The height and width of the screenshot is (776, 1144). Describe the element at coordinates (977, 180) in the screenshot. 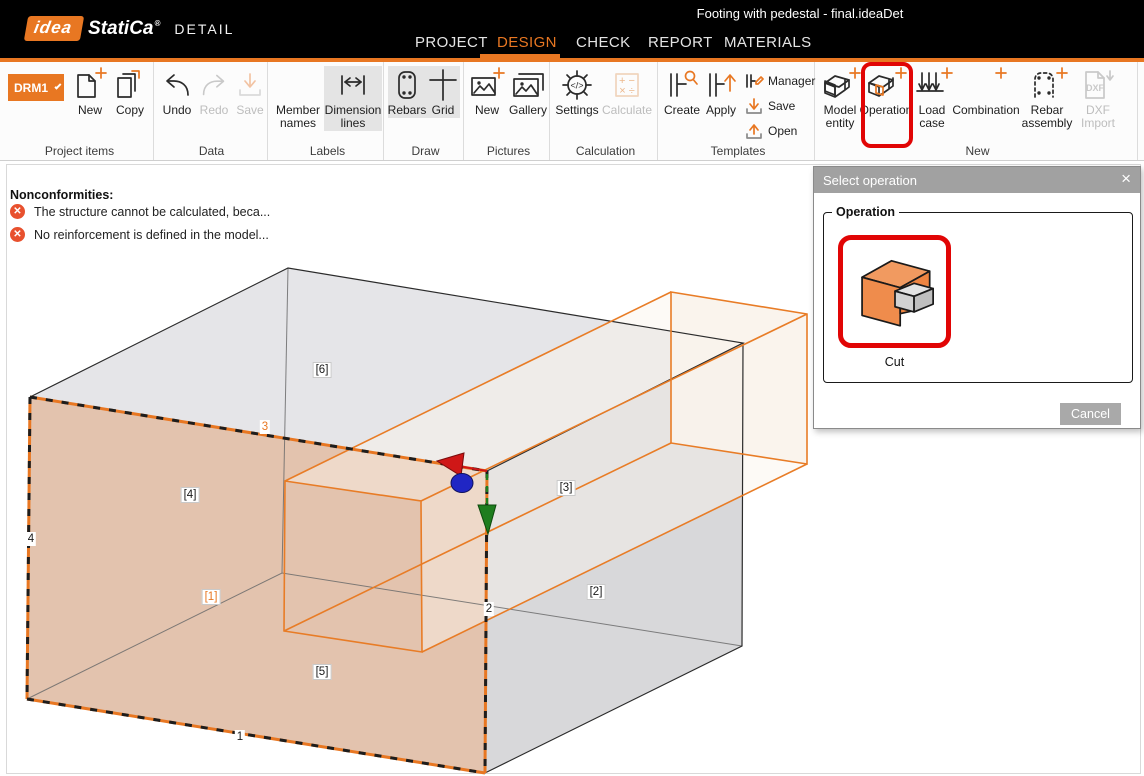

I see `dialog-header: Select operation ×` at that location.